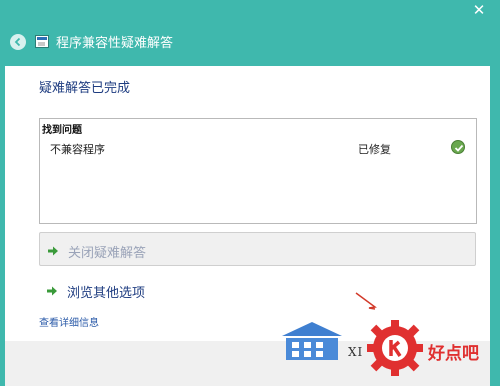 The width and height of the screenshot is (500, 386). I want to click on close-troubleshooter-label: 关闭疑难解答, so click(107, 253).